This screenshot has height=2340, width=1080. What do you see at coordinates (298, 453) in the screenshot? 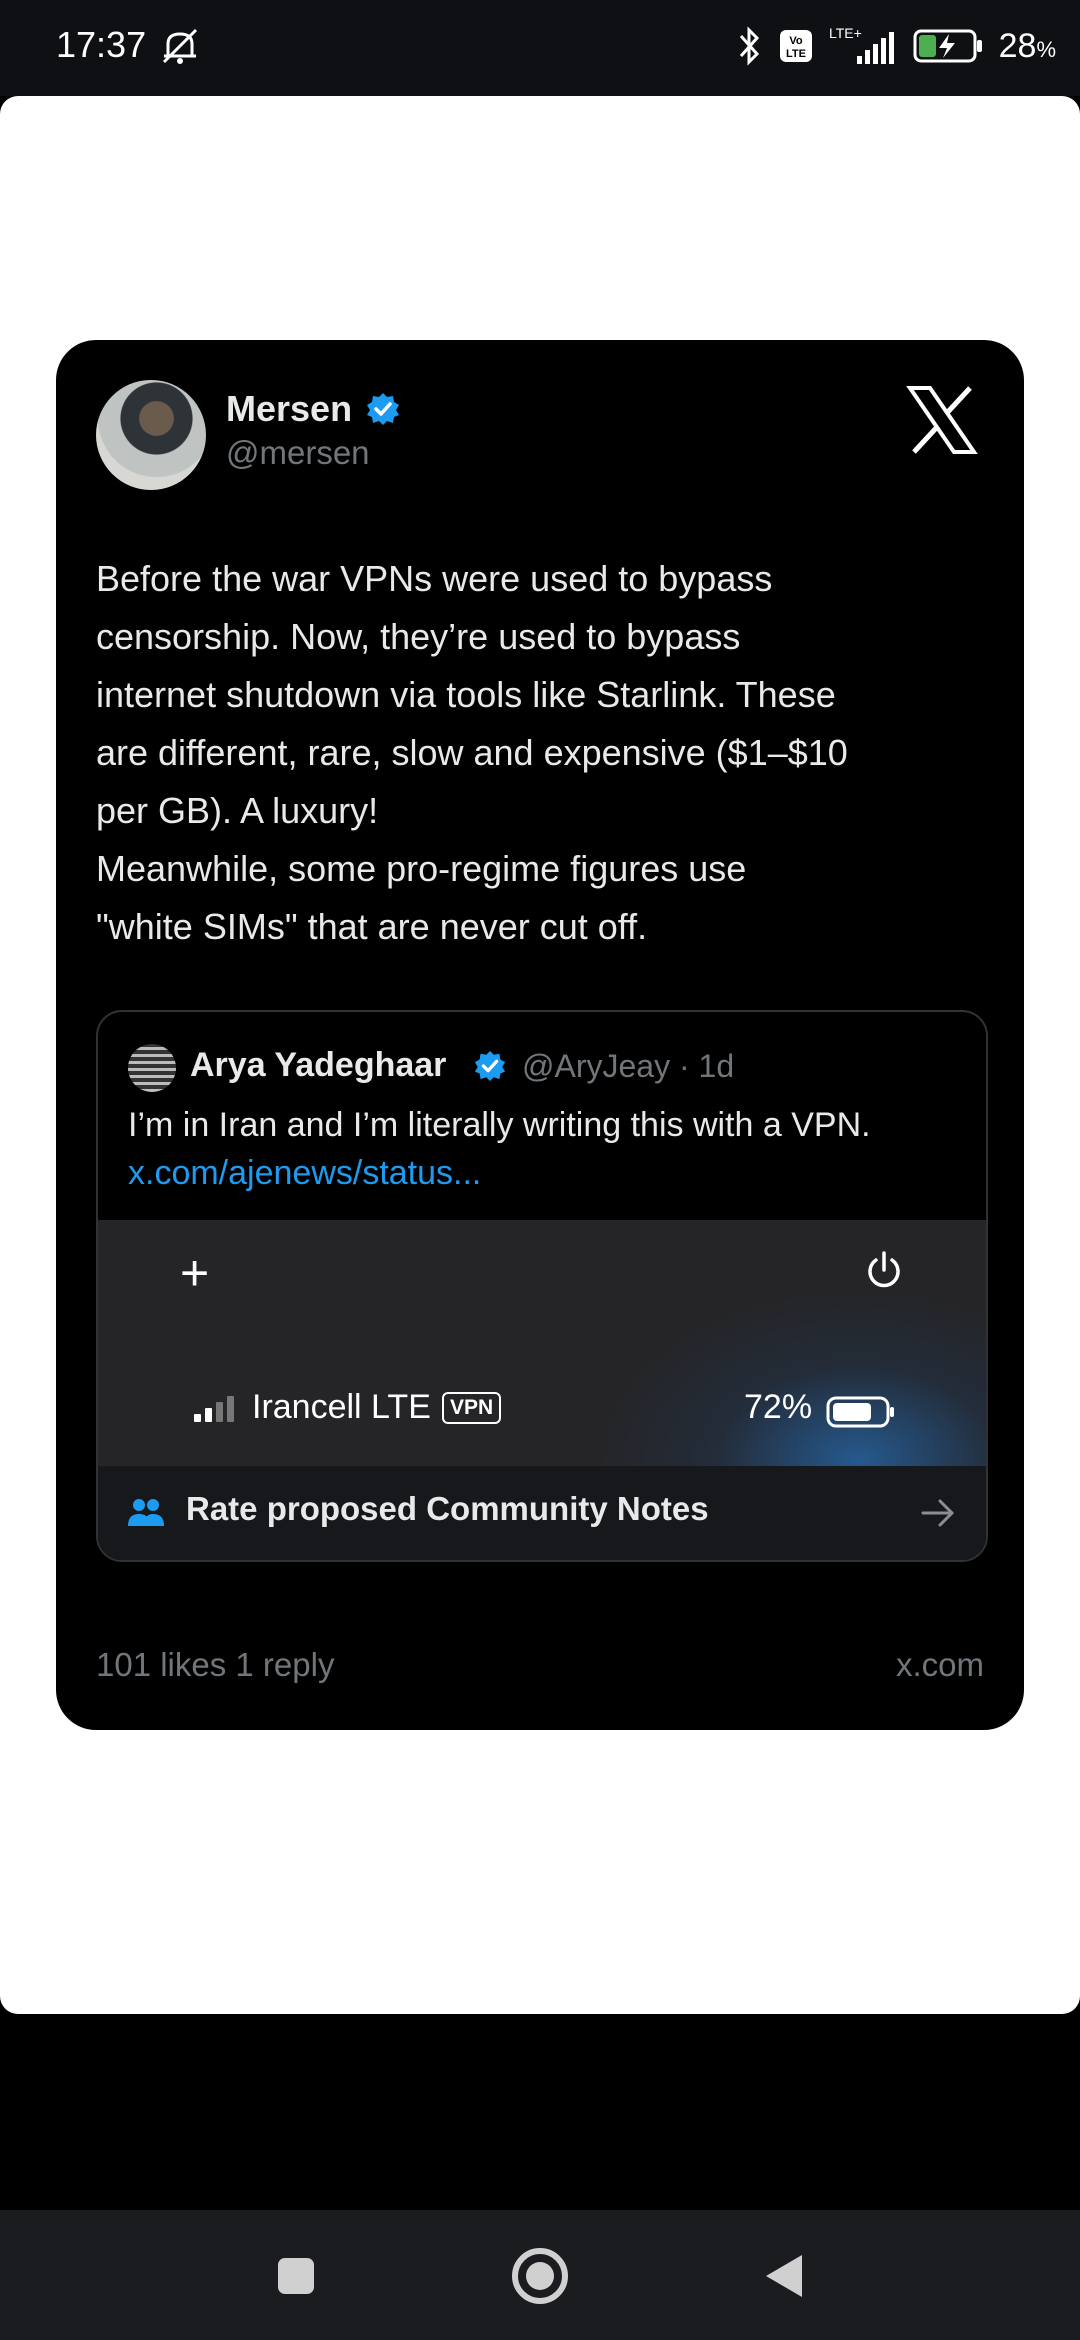
I see `author-handle: @mersen` at bounding box center [298, 453].